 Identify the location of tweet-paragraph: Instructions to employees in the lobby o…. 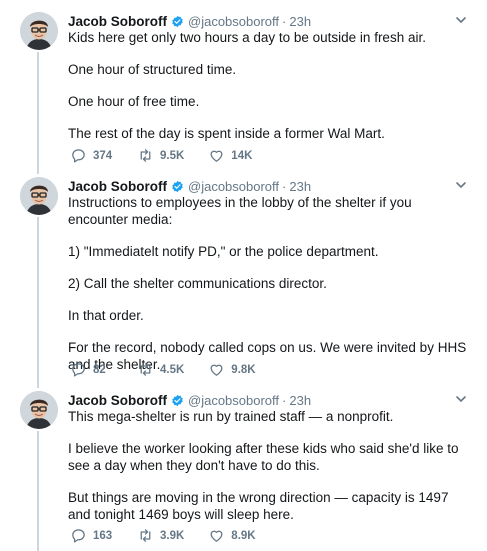
(240, 211).